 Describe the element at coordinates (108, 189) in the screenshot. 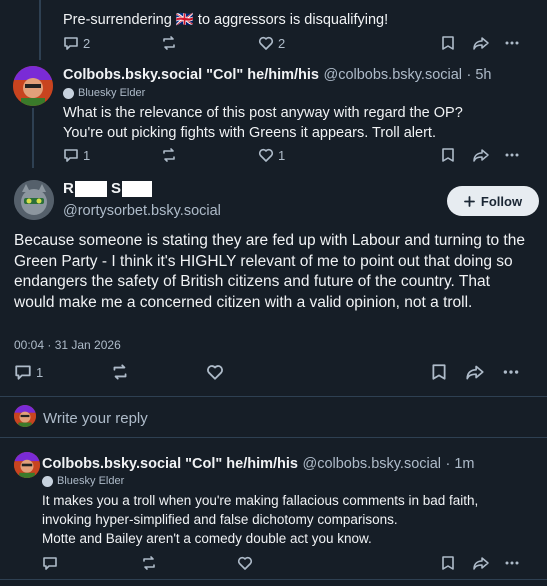

I see `author-name: R S` at that location.